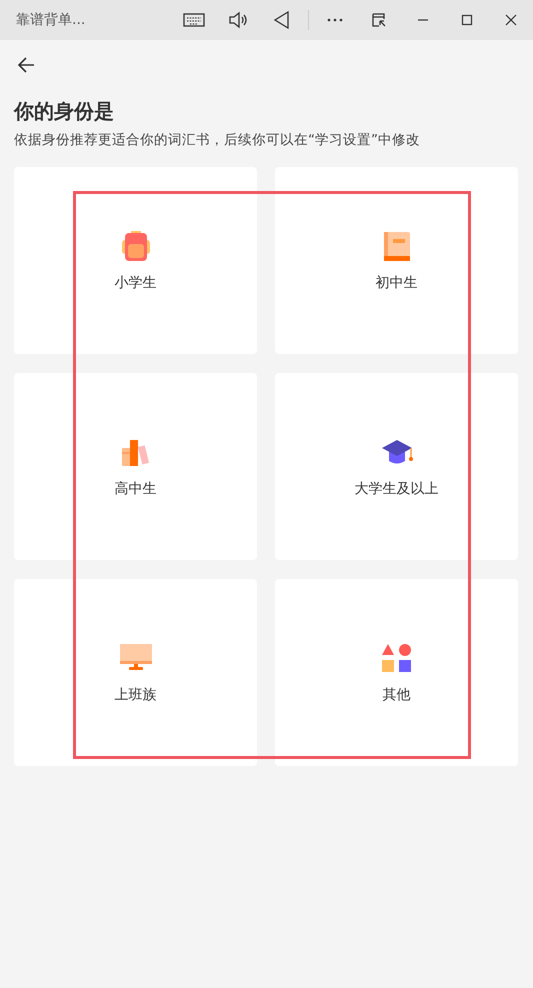 Image resolution: width=533 pixels, height=988 pixels. What do you see at coordinates (136, 246) in the screenshot?
I see `backpack-icon` at bounding box center [136, 246].